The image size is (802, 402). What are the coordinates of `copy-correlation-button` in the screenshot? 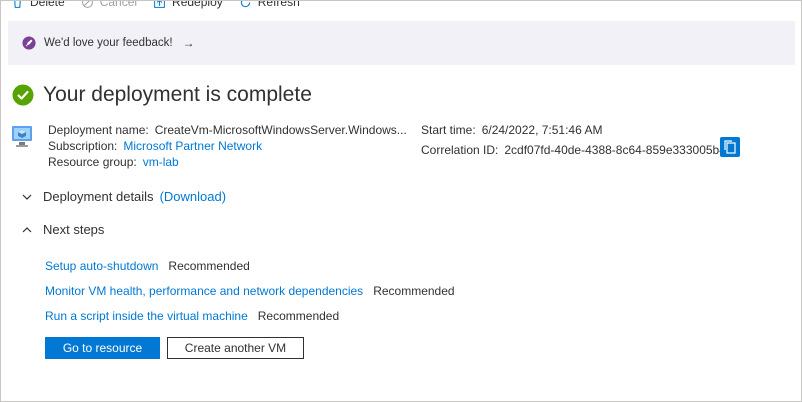 It's located at (730, 147).